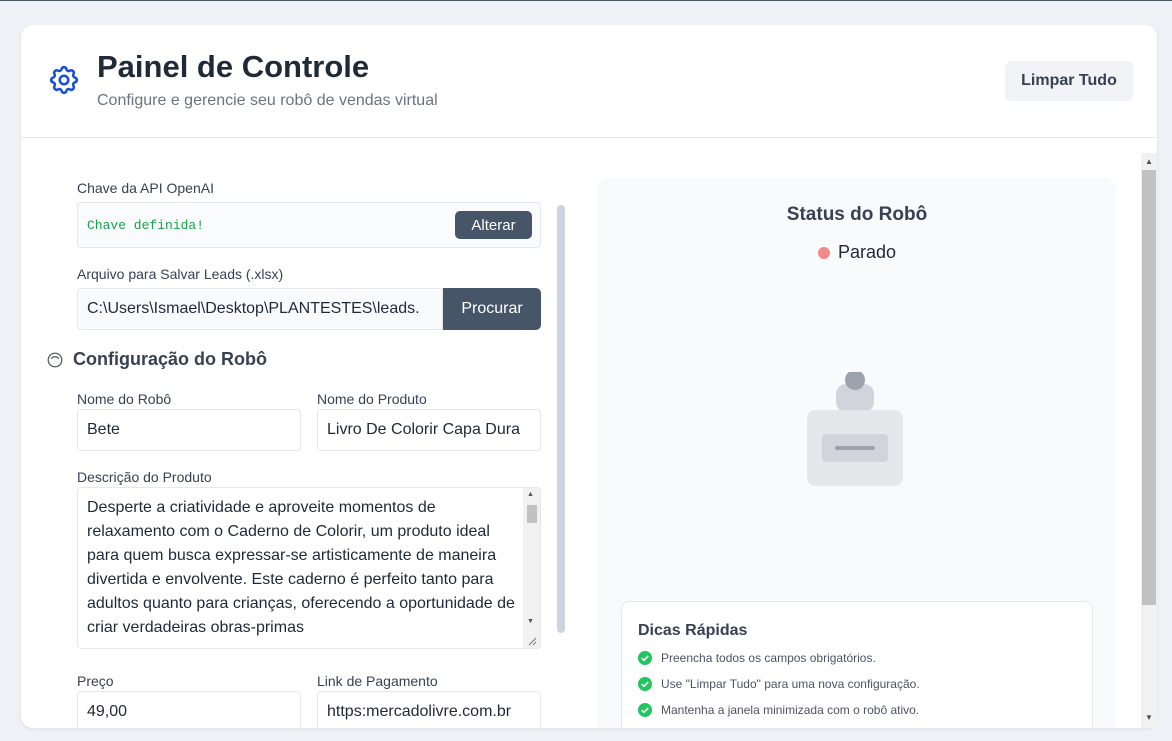 This screenshot has width=1172, height=741. I want to click on description-label: Descrição do Produto, so click(144, 477).